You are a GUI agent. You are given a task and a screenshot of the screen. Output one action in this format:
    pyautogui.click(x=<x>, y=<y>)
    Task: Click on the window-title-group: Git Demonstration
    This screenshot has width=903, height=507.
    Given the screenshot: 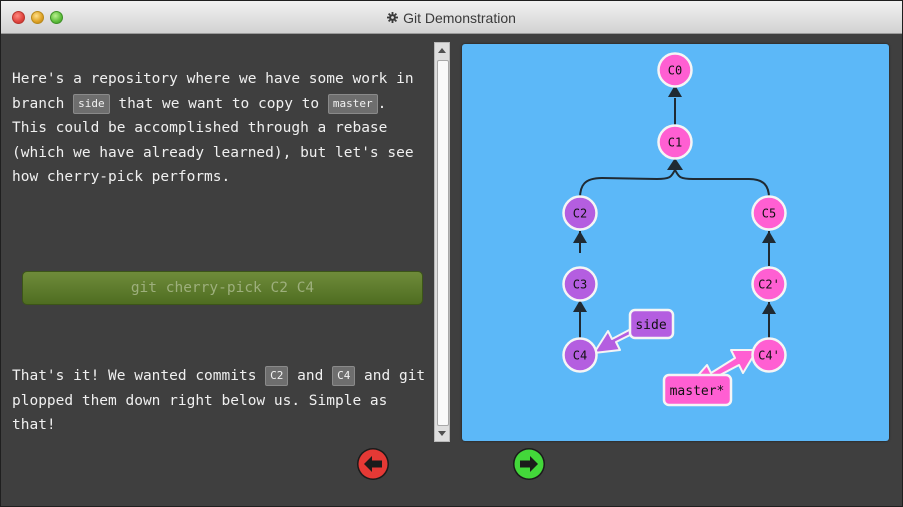 What is the action you would take?
    pyautogui.click(x=451, y=17)
    